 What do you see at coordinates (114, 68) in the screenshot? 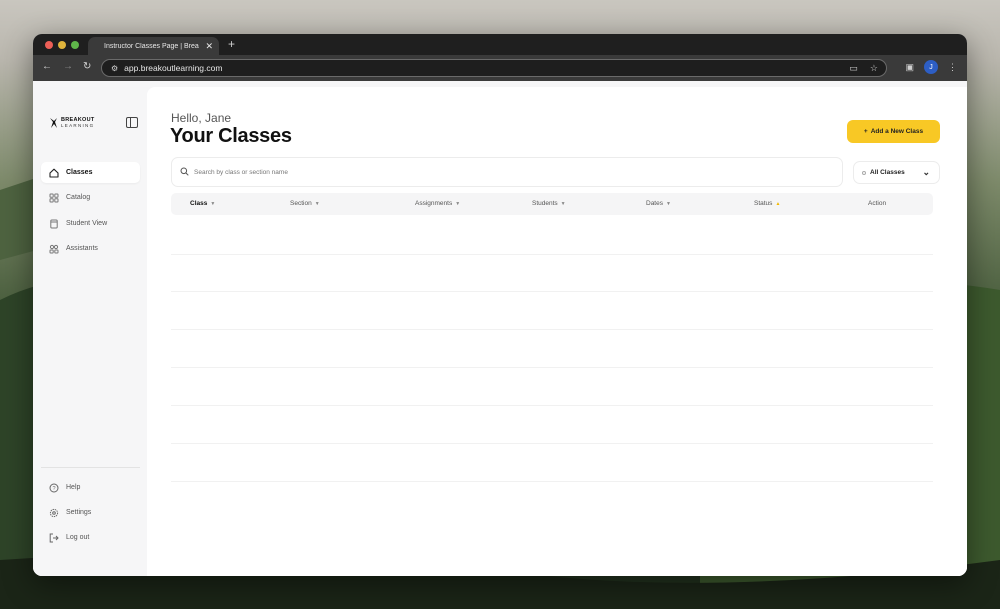
I see `site-settings-icon: ⚙` at bounding box center [114, 68].